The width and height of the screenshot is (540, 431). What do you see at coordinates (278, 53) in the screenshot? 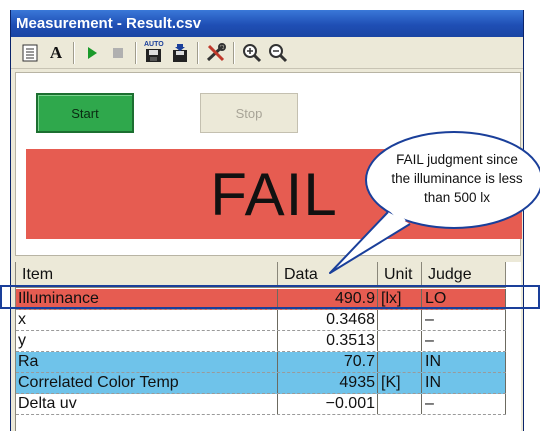
I see `zoom-out-icon` at bounding box center [278, 53].